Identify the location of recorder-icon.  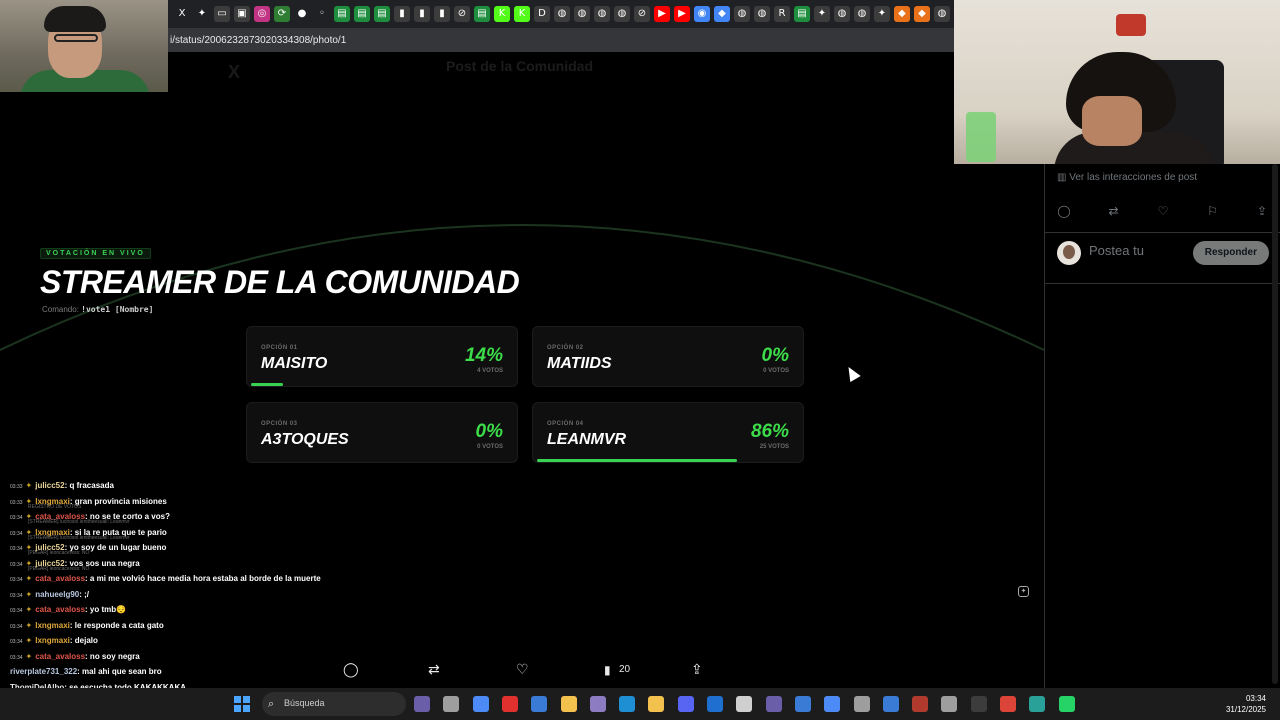
(890, 704).